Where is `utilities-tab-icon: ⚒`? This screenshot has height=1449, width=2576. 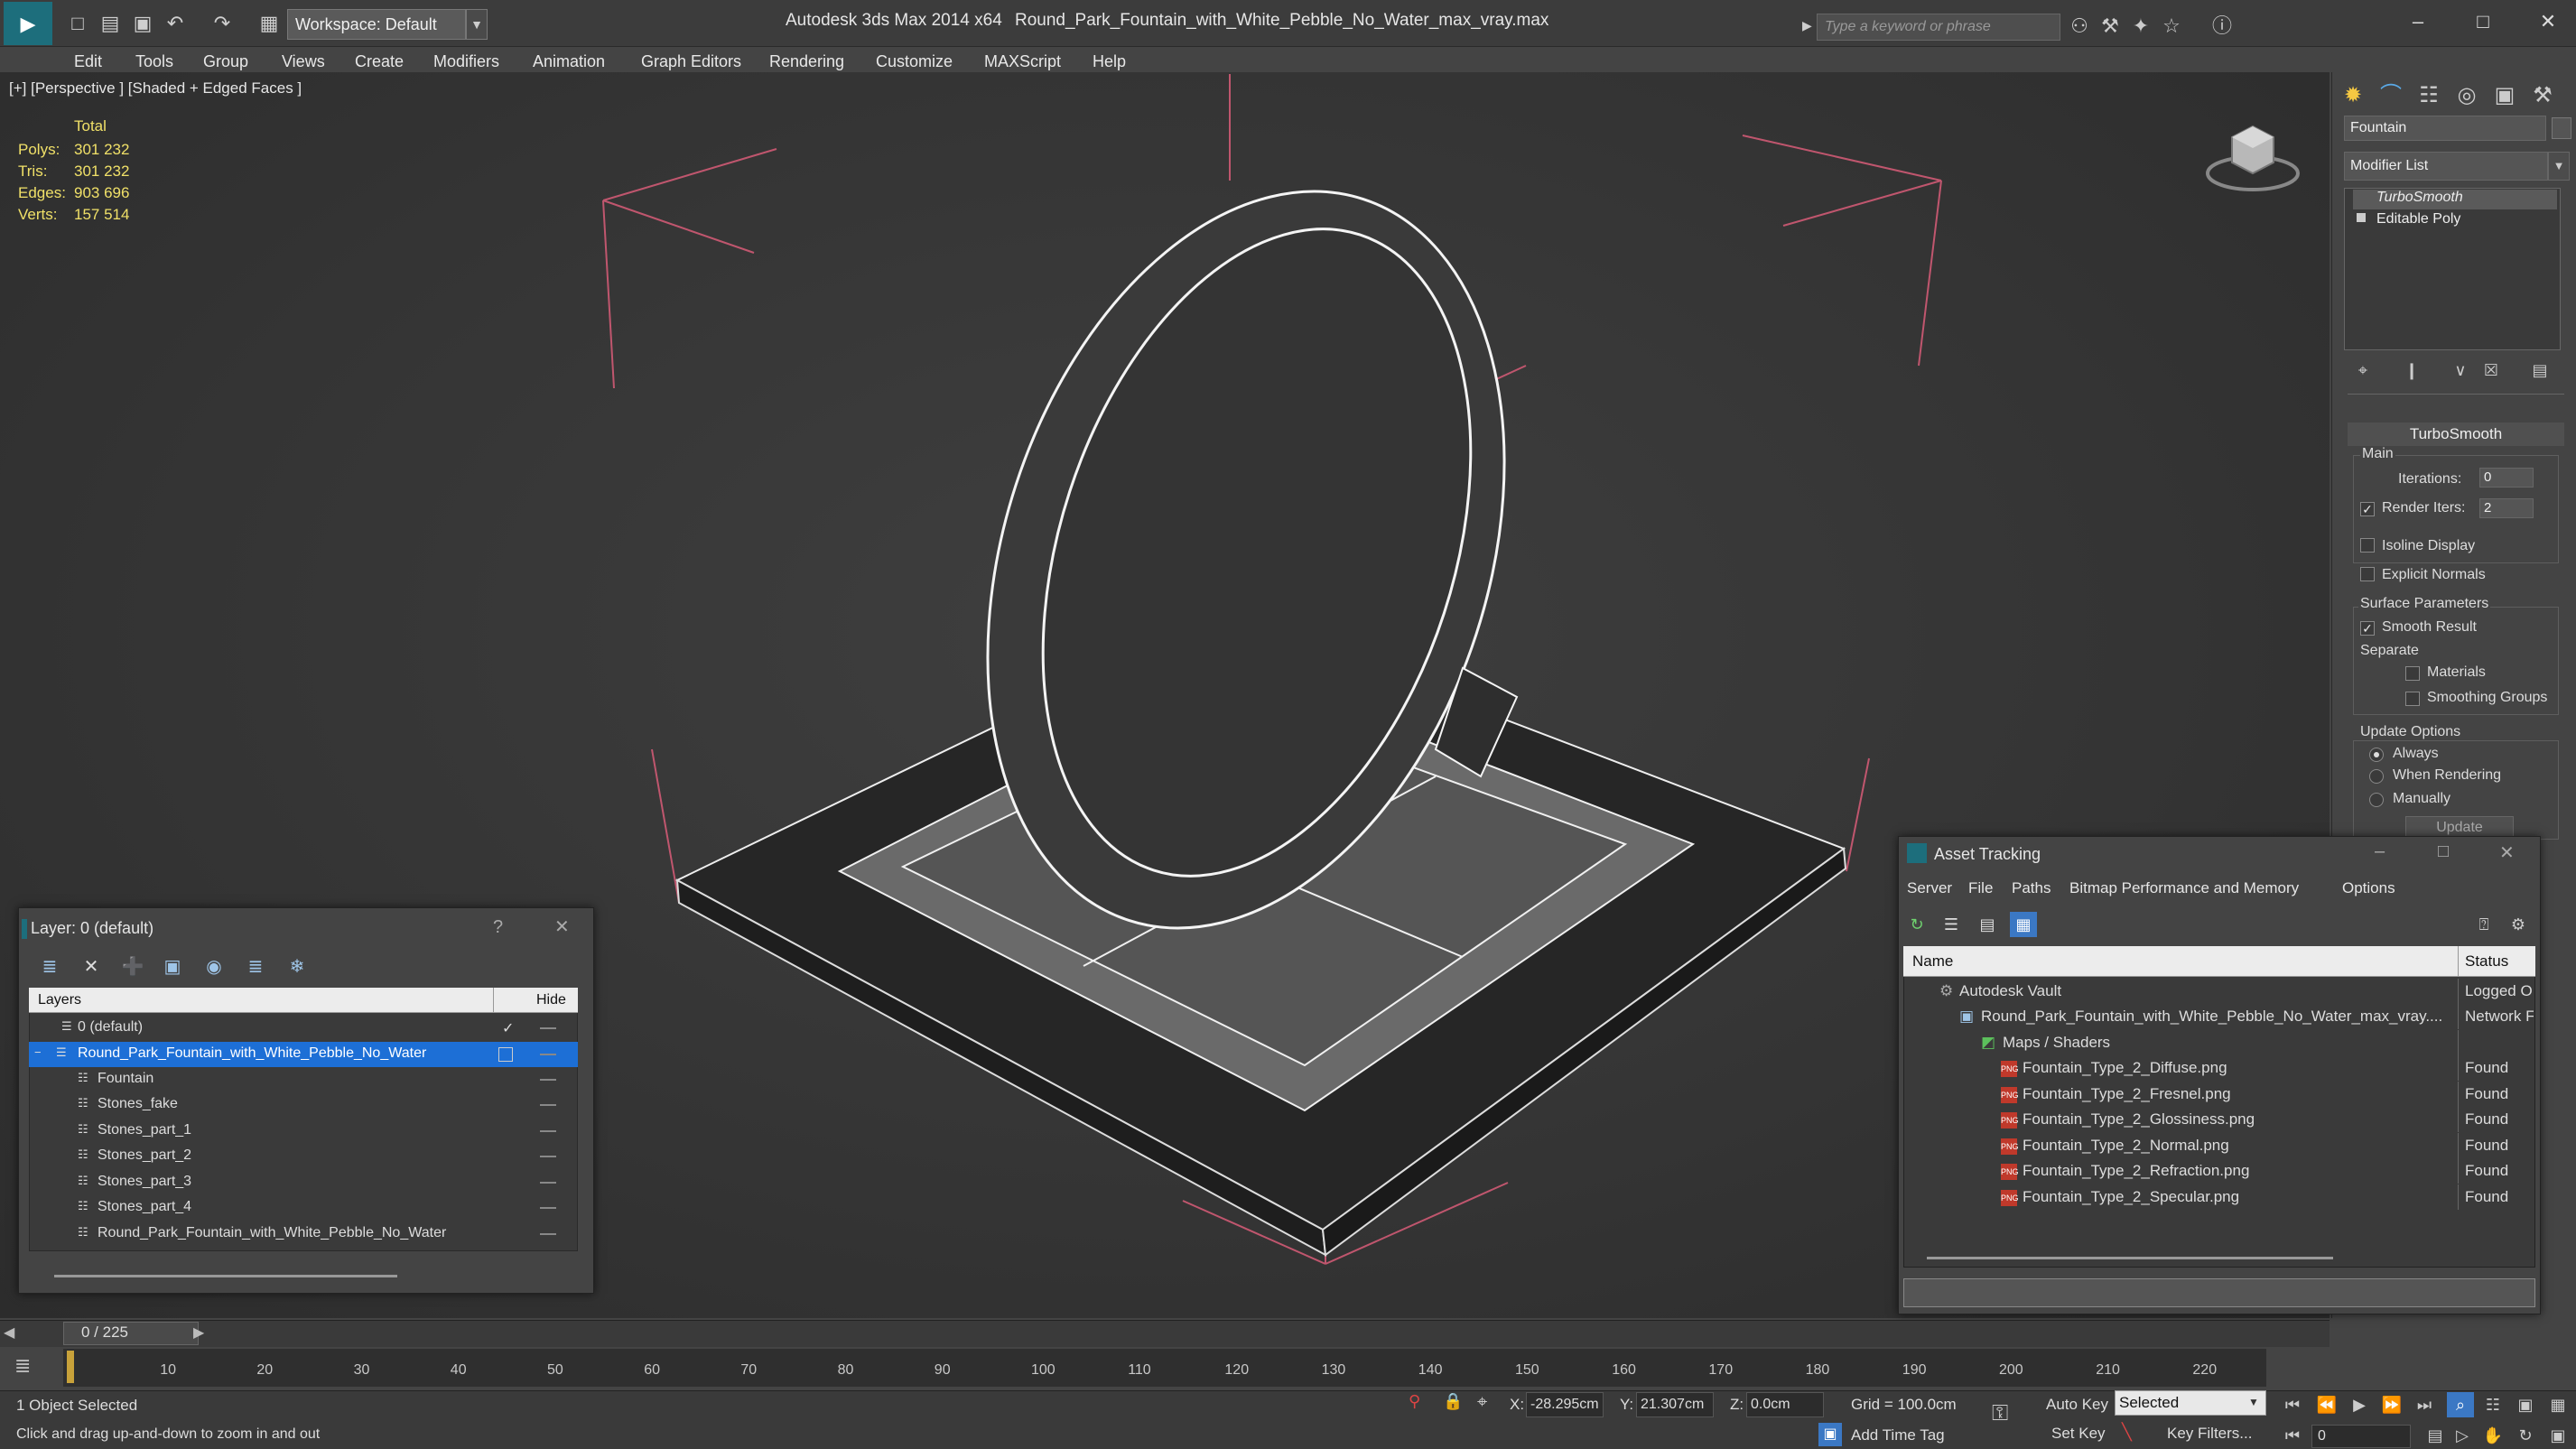 utilities-tab-icon: ⚒ is located at coordinates (2543, 96).